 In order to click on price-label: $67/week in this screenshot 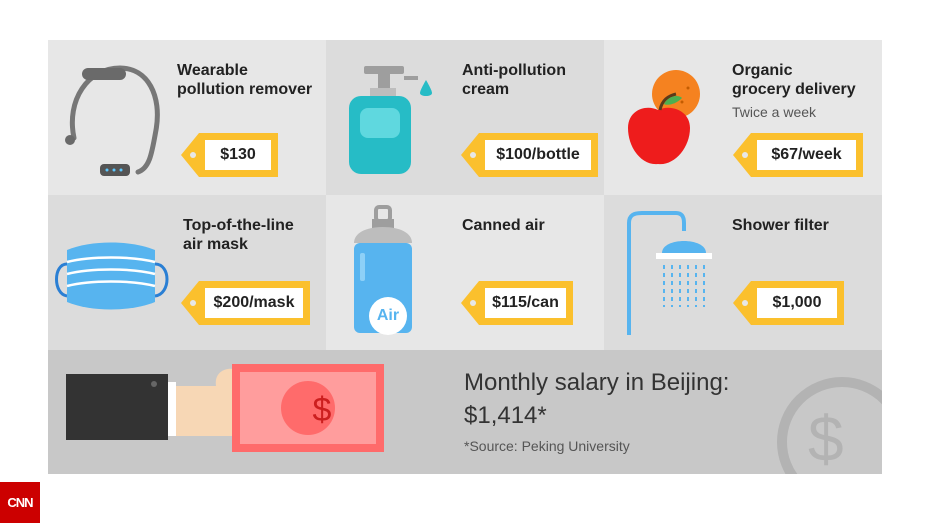, I will do `click(806, 155)`.